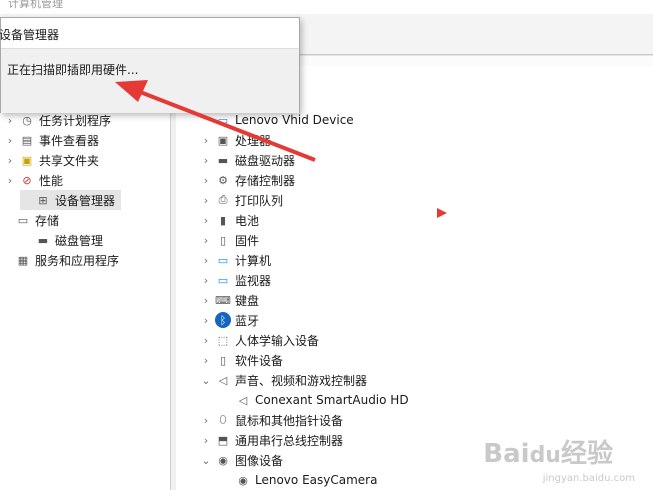 This screenshot has height=490, width=653. What do you see at coordinates (223, 260) in the screenshot?
I see `computer-icon: ▭` at bounding box center [223, 260].